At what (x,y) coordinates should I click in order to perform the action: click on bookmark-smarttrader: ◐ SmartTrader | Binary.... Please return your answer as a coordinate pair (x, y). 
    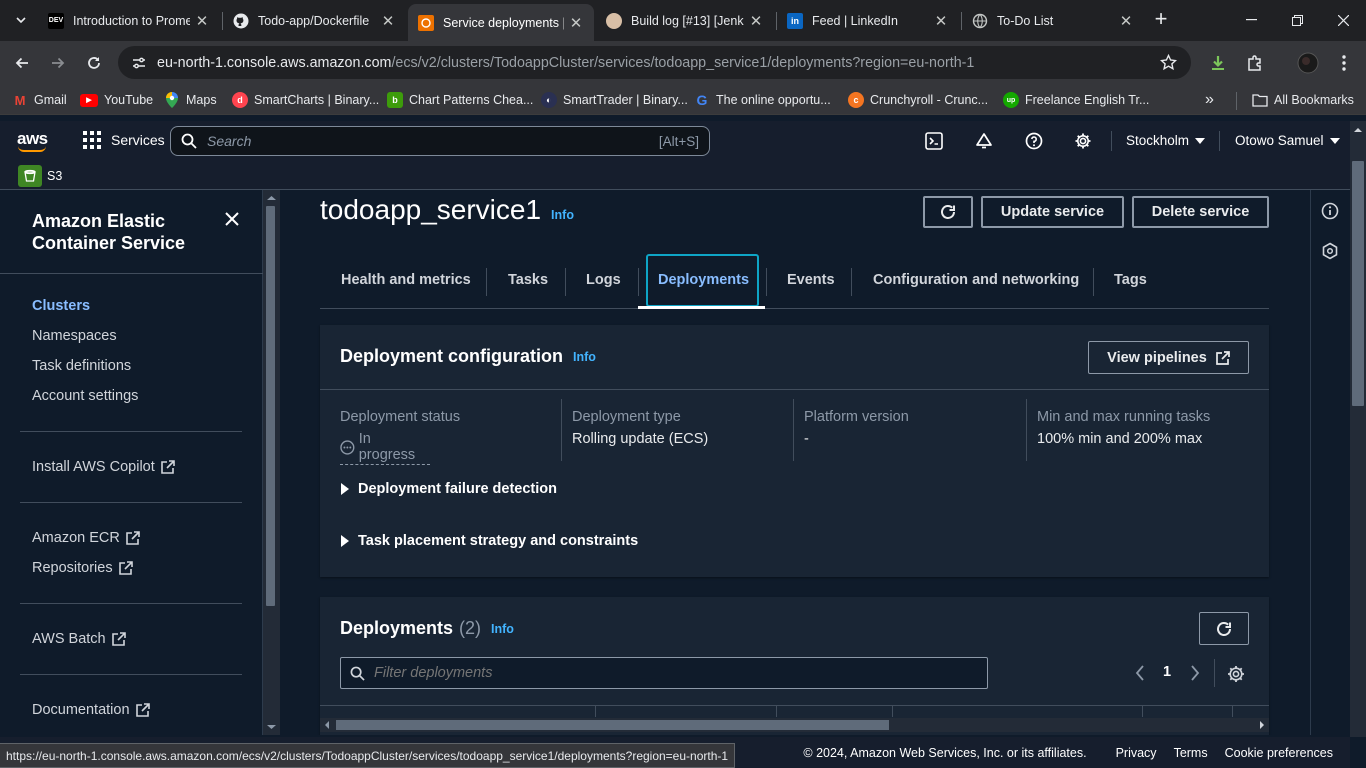
    Looking at the image, I should click on (614, 100).